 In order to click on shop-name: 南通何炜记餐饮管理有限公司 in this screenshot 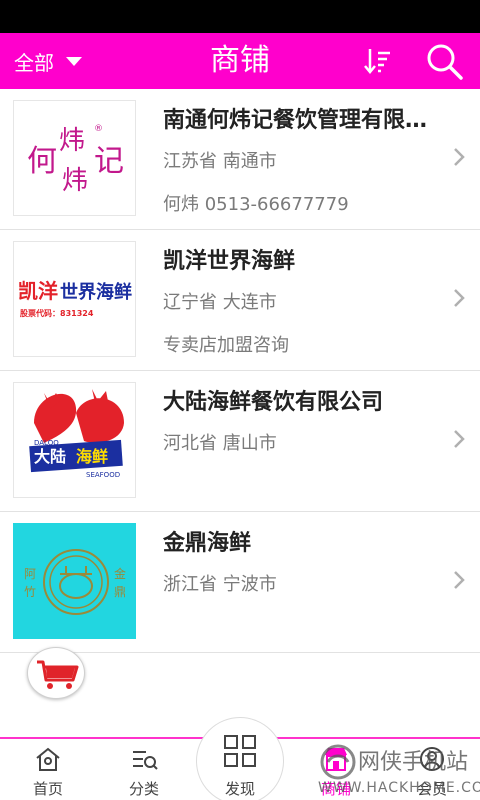, I will do `click(298, 120)`.